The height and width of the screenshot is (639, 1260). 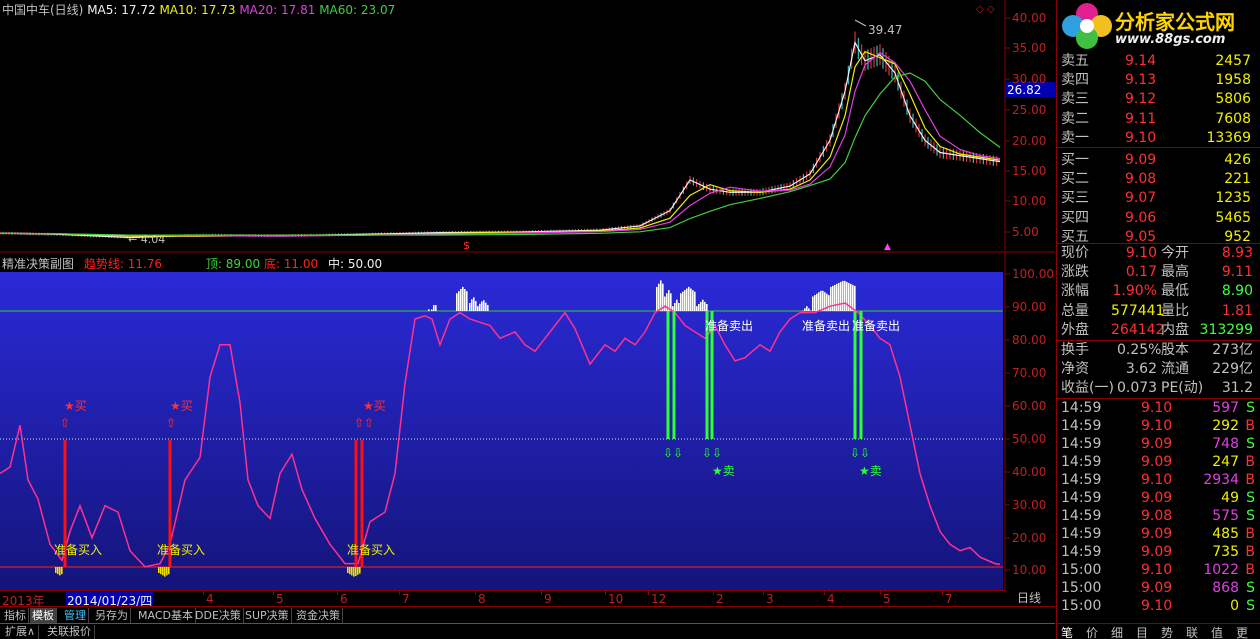 I want to click on sub-axis-label: 20.00, so click(x=1029, y=538).